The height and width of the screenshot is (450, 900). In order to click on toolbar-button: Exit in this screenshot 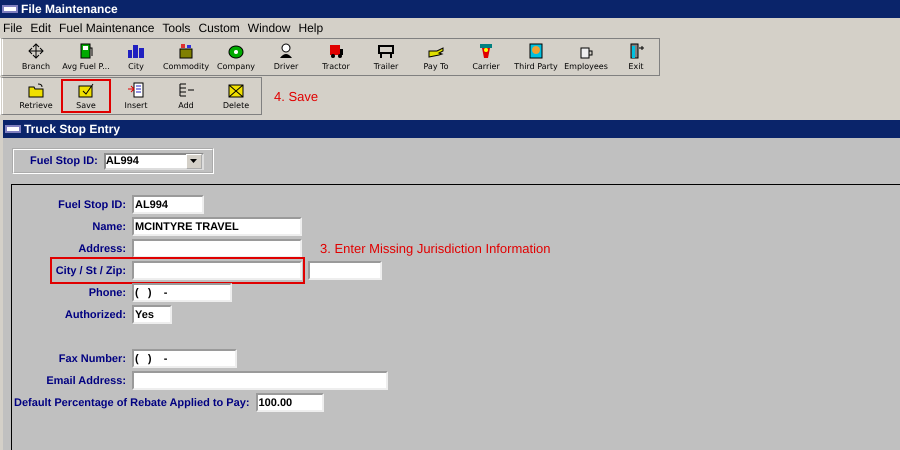, I will do `click(636, 57)`.